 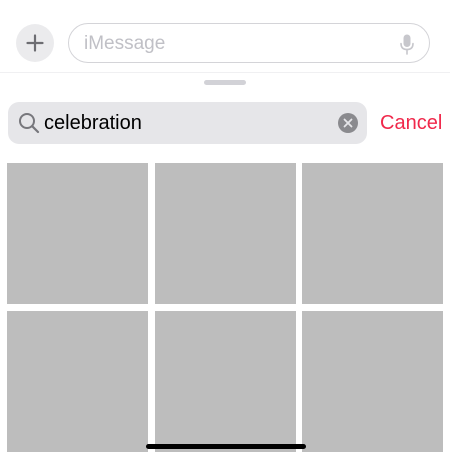 What do you see at coordinates (225, 82) in the screenshot?
I see `sheet-grabber-handle` at bounding box center [225, 82].